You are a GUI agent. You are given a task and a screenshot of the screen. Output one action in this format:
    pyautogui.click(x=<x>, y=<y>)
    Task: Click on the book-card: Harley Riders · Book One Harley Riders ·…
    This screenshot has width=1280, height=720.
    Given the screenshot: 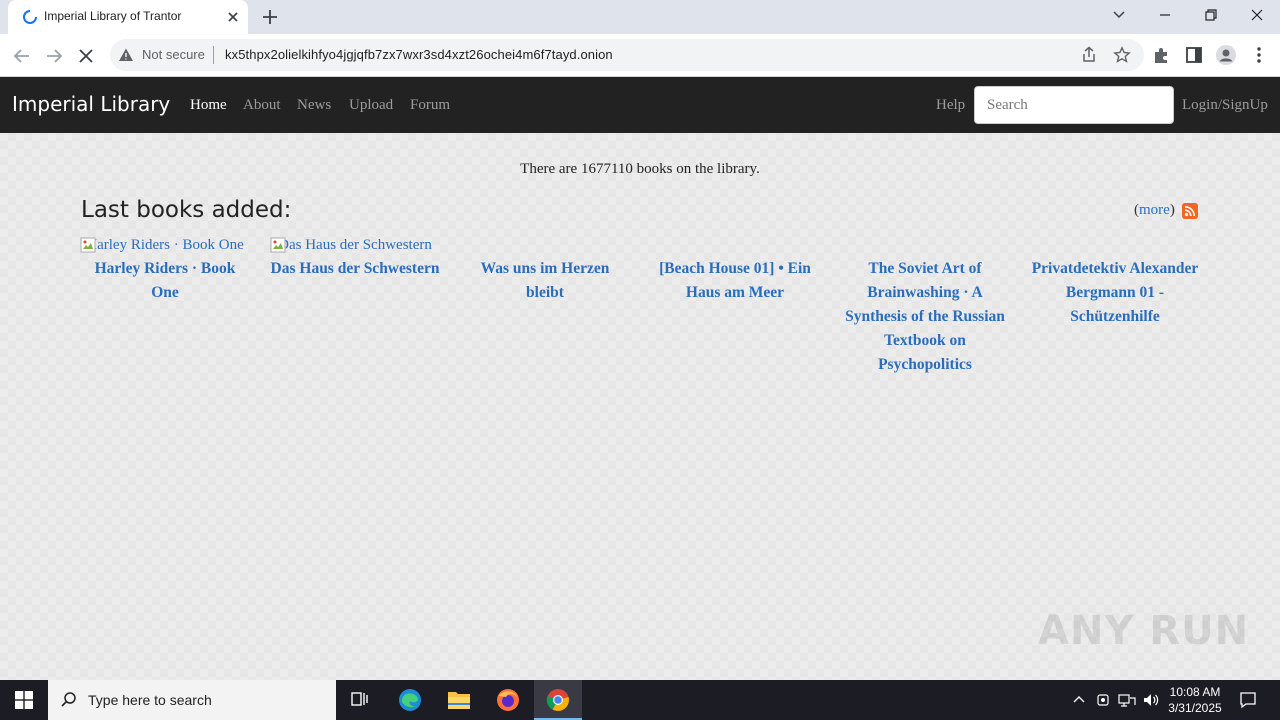 What is the action you would take?
    pyautogui.click(x=165, y=269)
    